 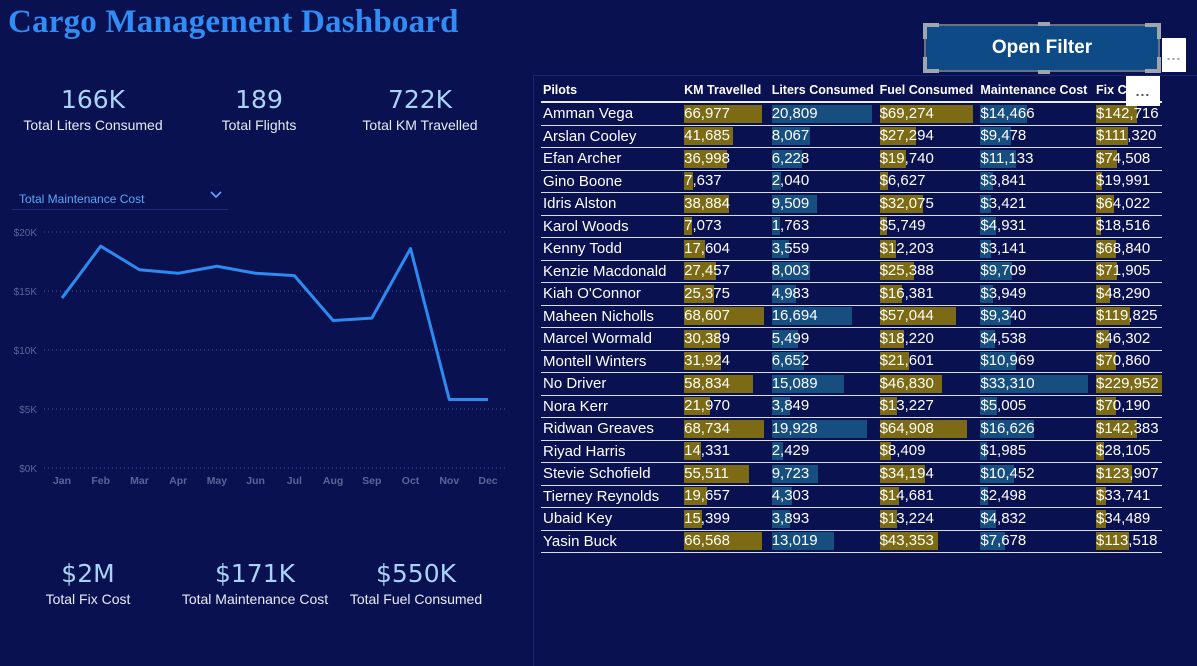 I want to click on column-header-km: KM Travelled, so click(x=726, y=90).